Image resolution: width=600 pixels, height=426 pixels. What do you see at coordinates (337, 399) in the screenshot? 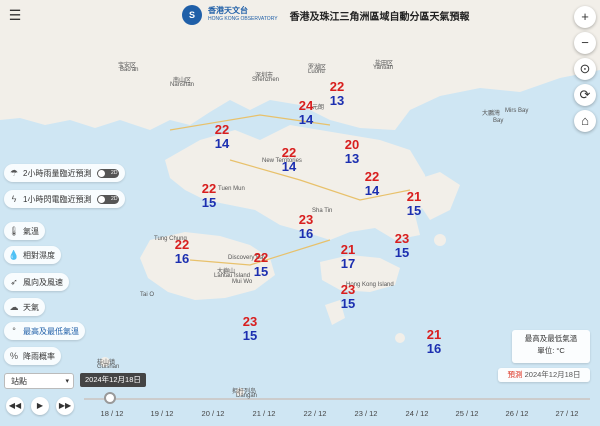
I see `timeline-track` at bounding box center [337, 399].